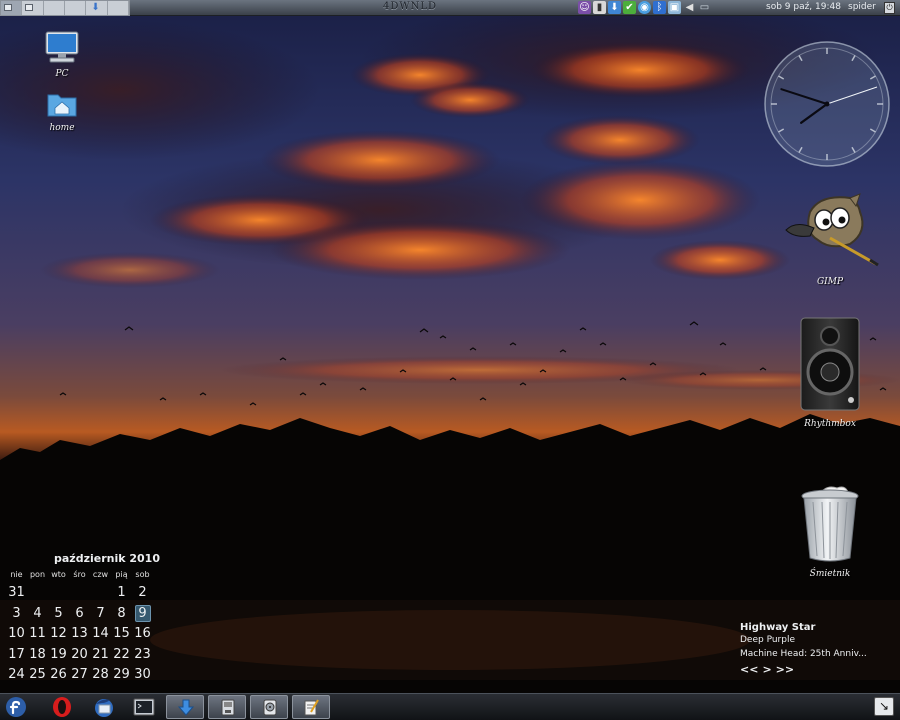 Image resolution: width=900 pixels, height=720 pixels. I want to click on fedora-icon, so click(16, 707).